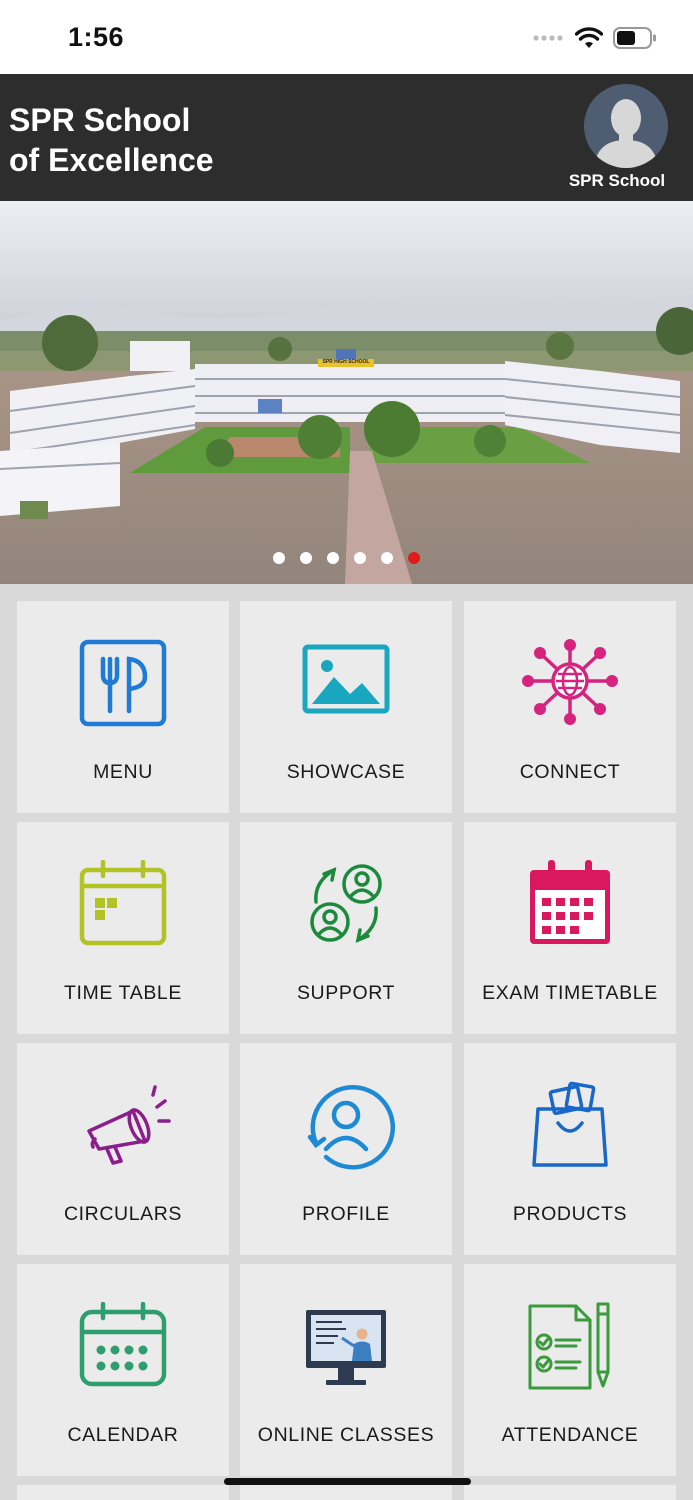  Describe the element at coordinates (570, 993) in the screenshot. I see `tile-label: EXAM TIMETABLE` at that location.